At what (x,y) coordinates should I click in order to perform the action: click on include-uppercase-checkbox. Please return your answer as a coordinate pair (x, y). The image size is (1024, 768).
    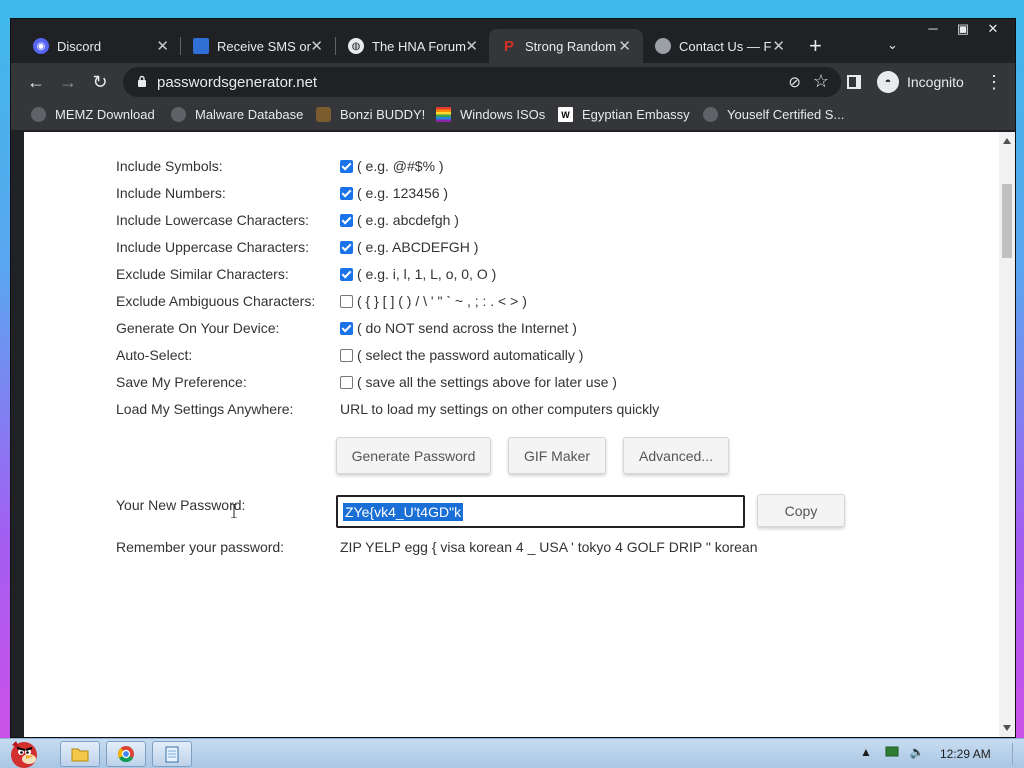
    Looking at the image, I should click on (346, 247).